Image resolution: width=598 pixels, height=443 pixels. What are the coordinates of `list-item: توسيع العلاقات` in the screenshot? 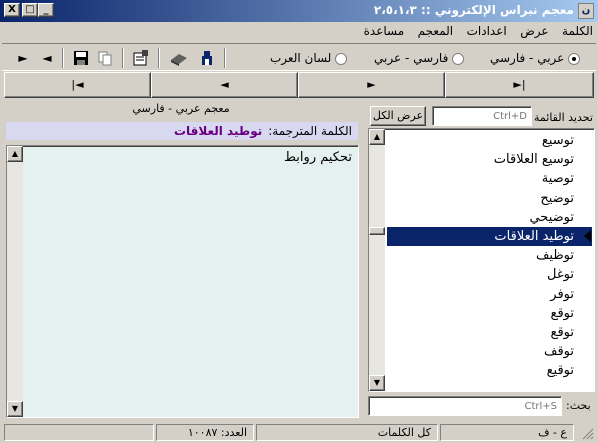 It's located at (489, 159).